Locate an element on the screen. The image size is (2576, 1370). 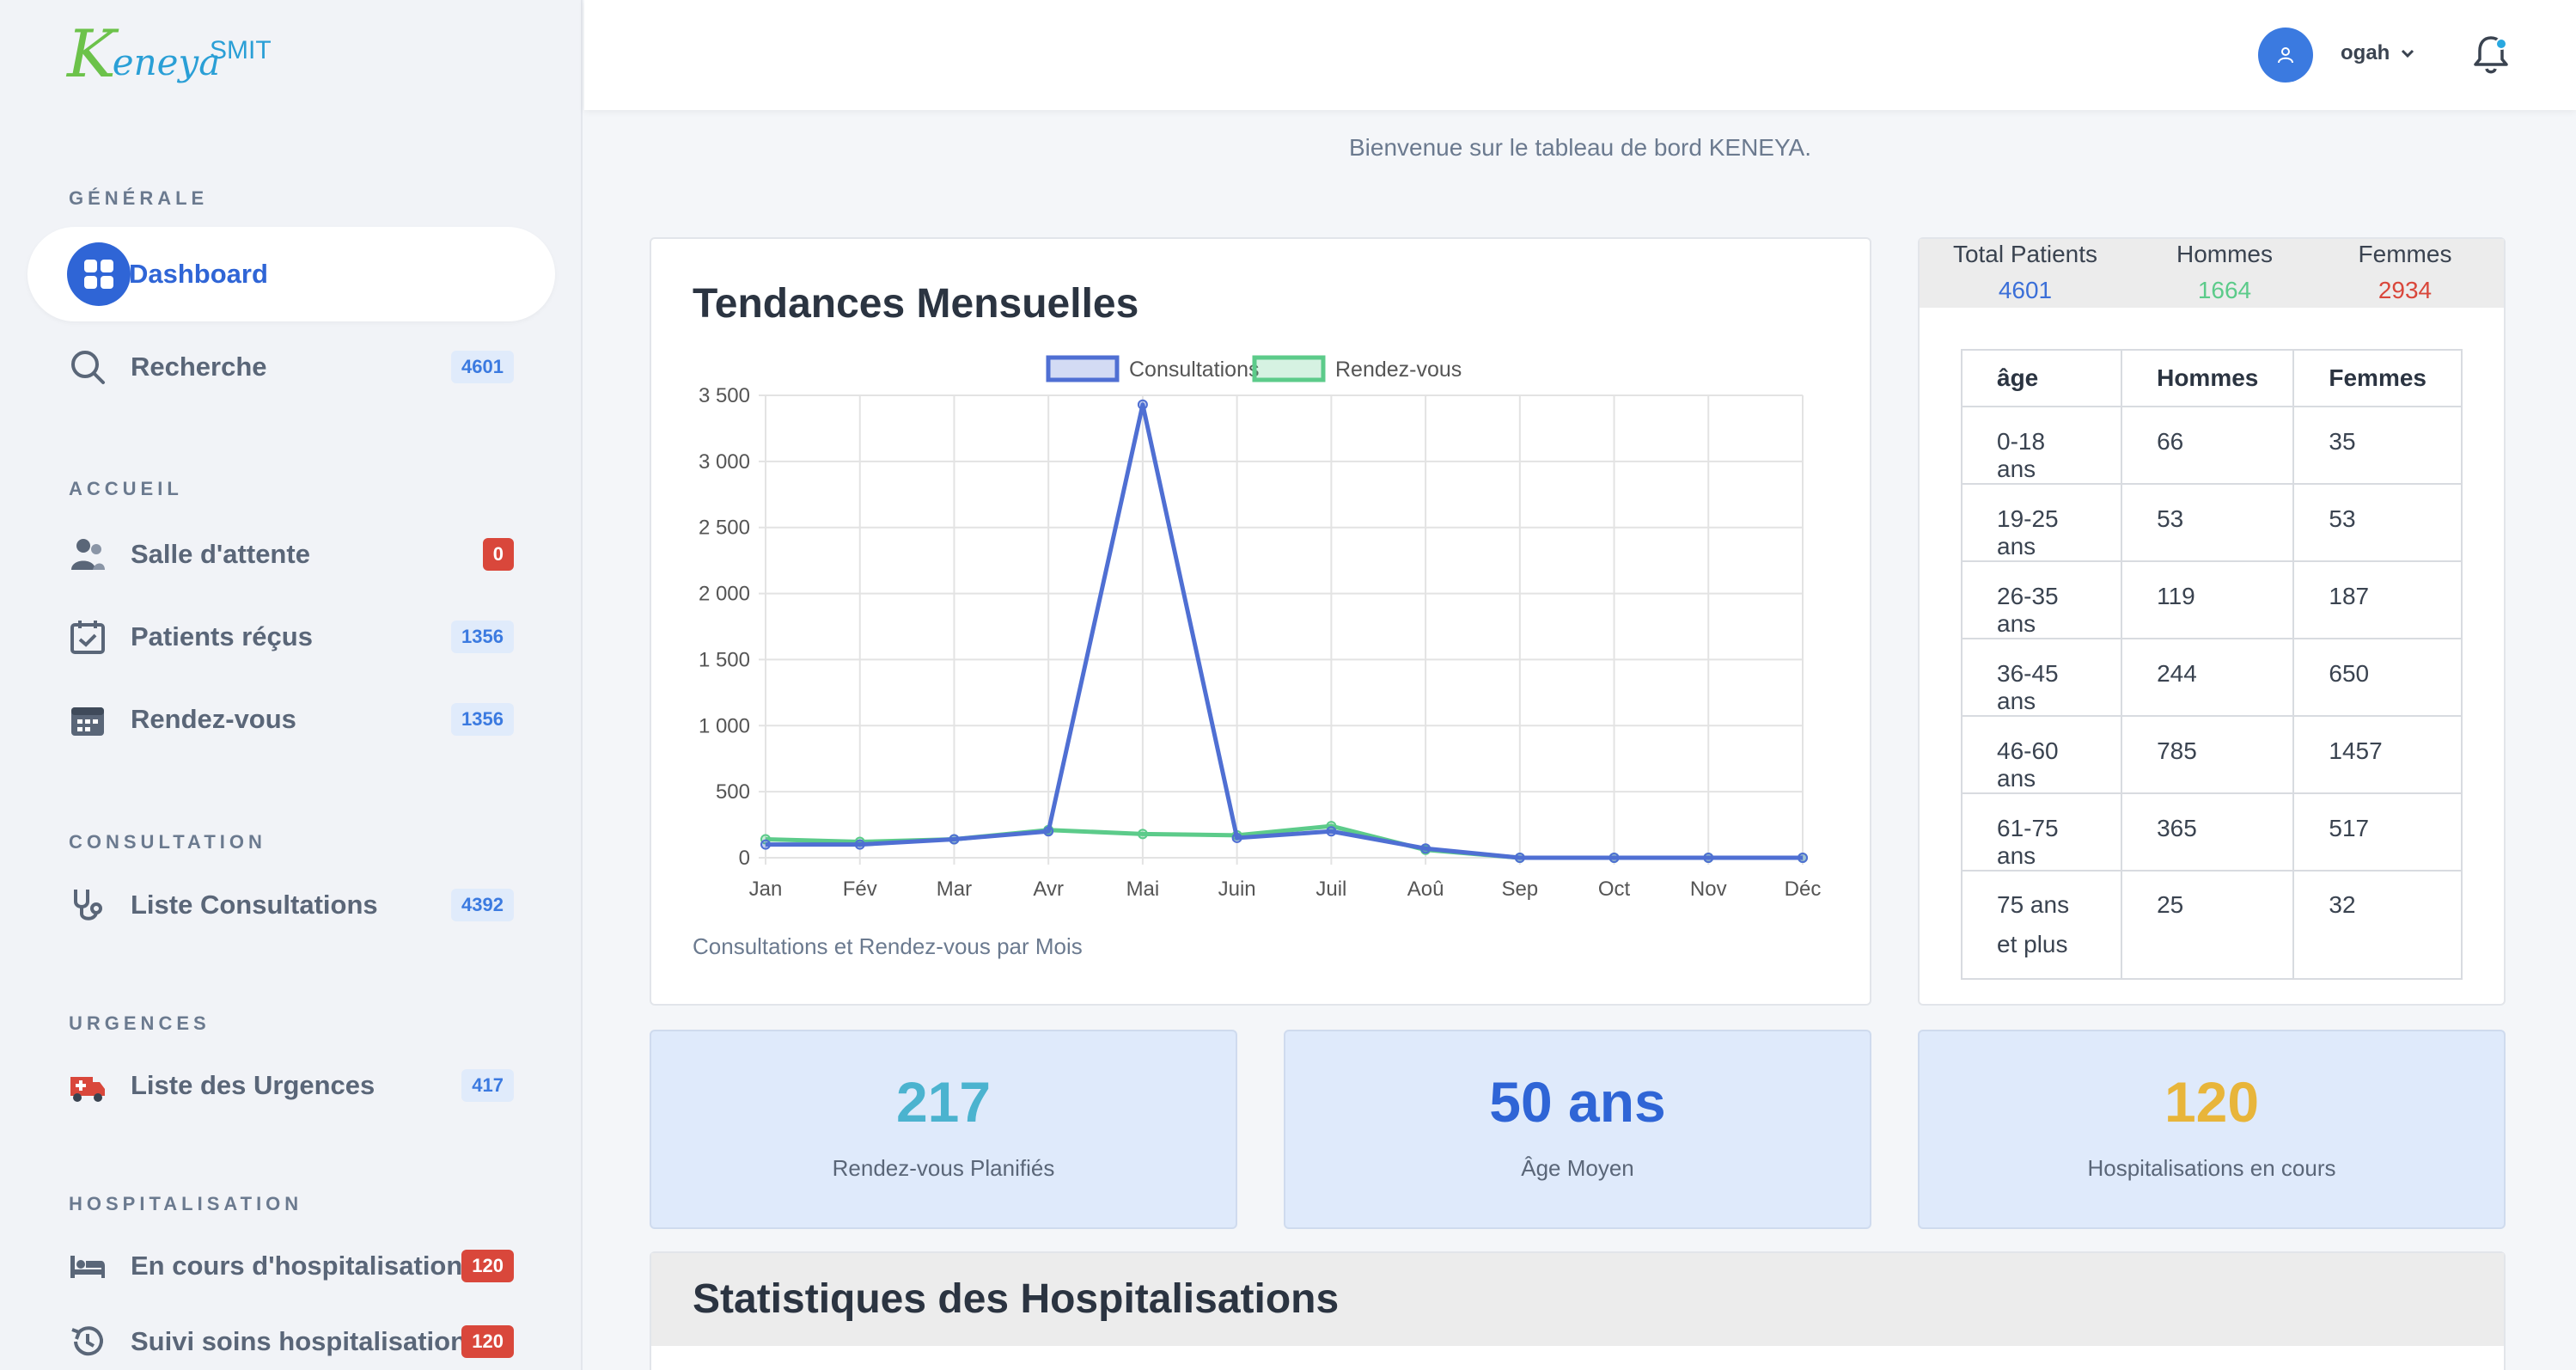
x-tick-label: Sep is located at coordinates (1520, 889).